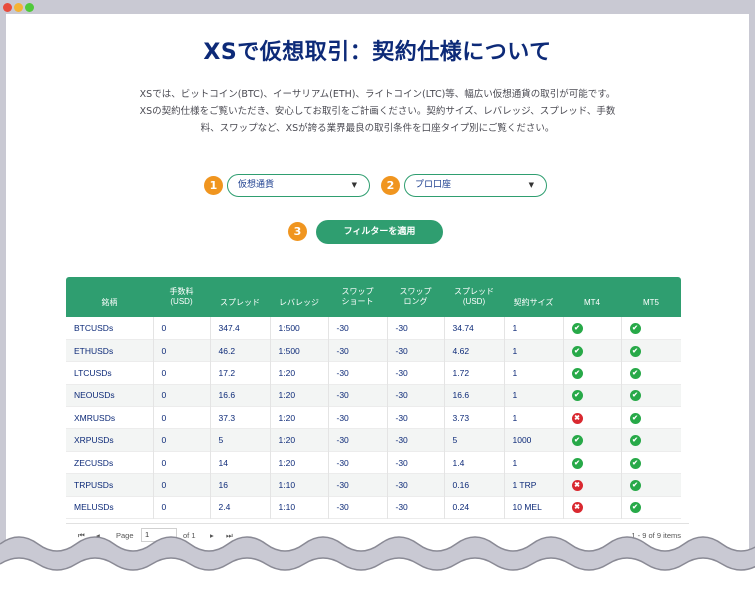 This screenshot has height=596, width=755. I want to click on cell-spread: 16, so click(239, 485).